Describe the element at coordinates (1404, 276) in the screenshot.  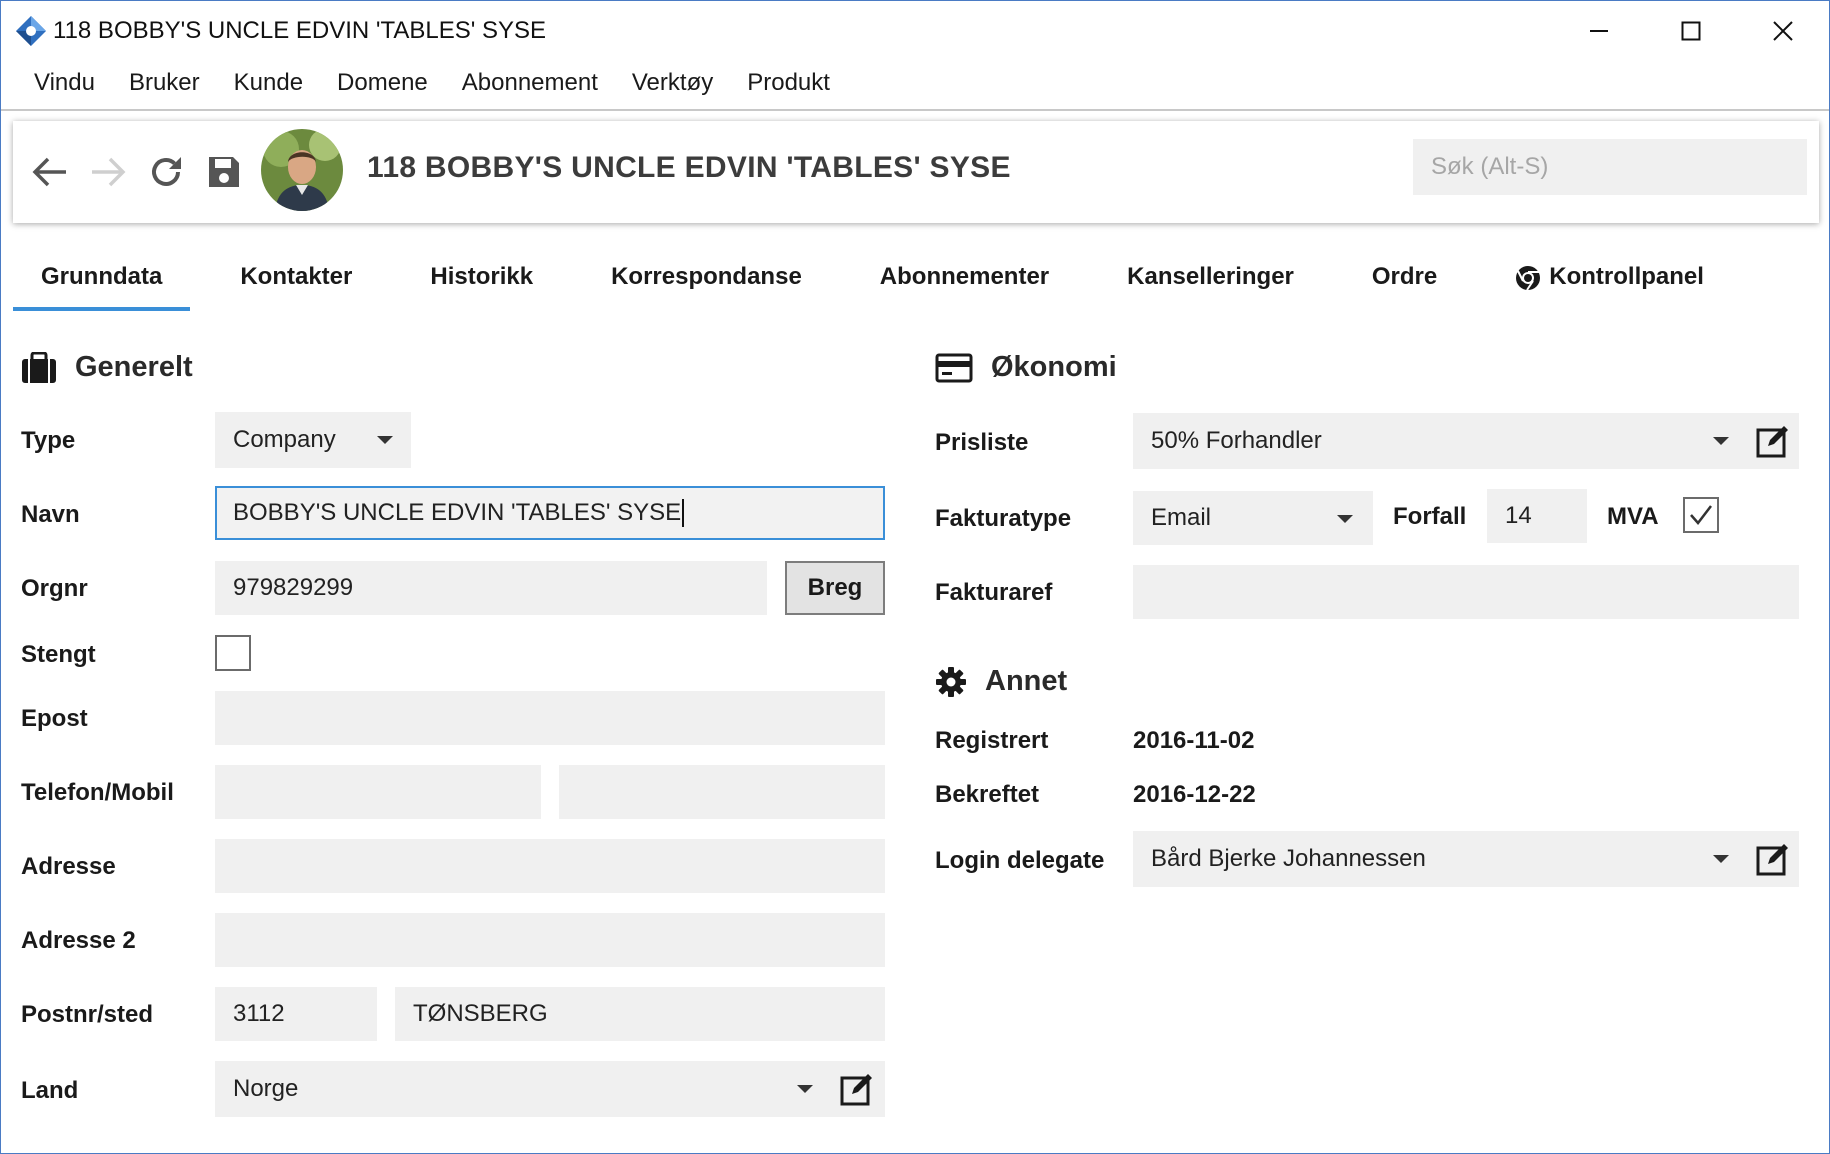
I see `tab-label: Ordre` at that location.